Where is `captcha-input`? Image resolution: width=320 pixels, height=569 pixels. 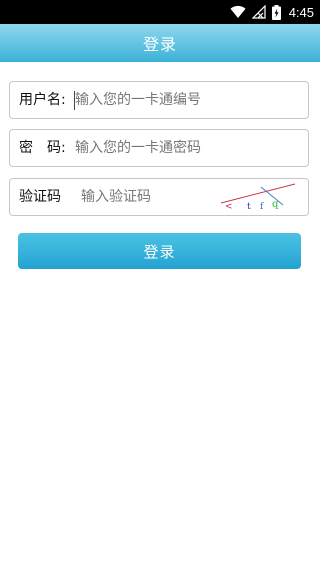 captcha-input is located at coordinates (145, 197).